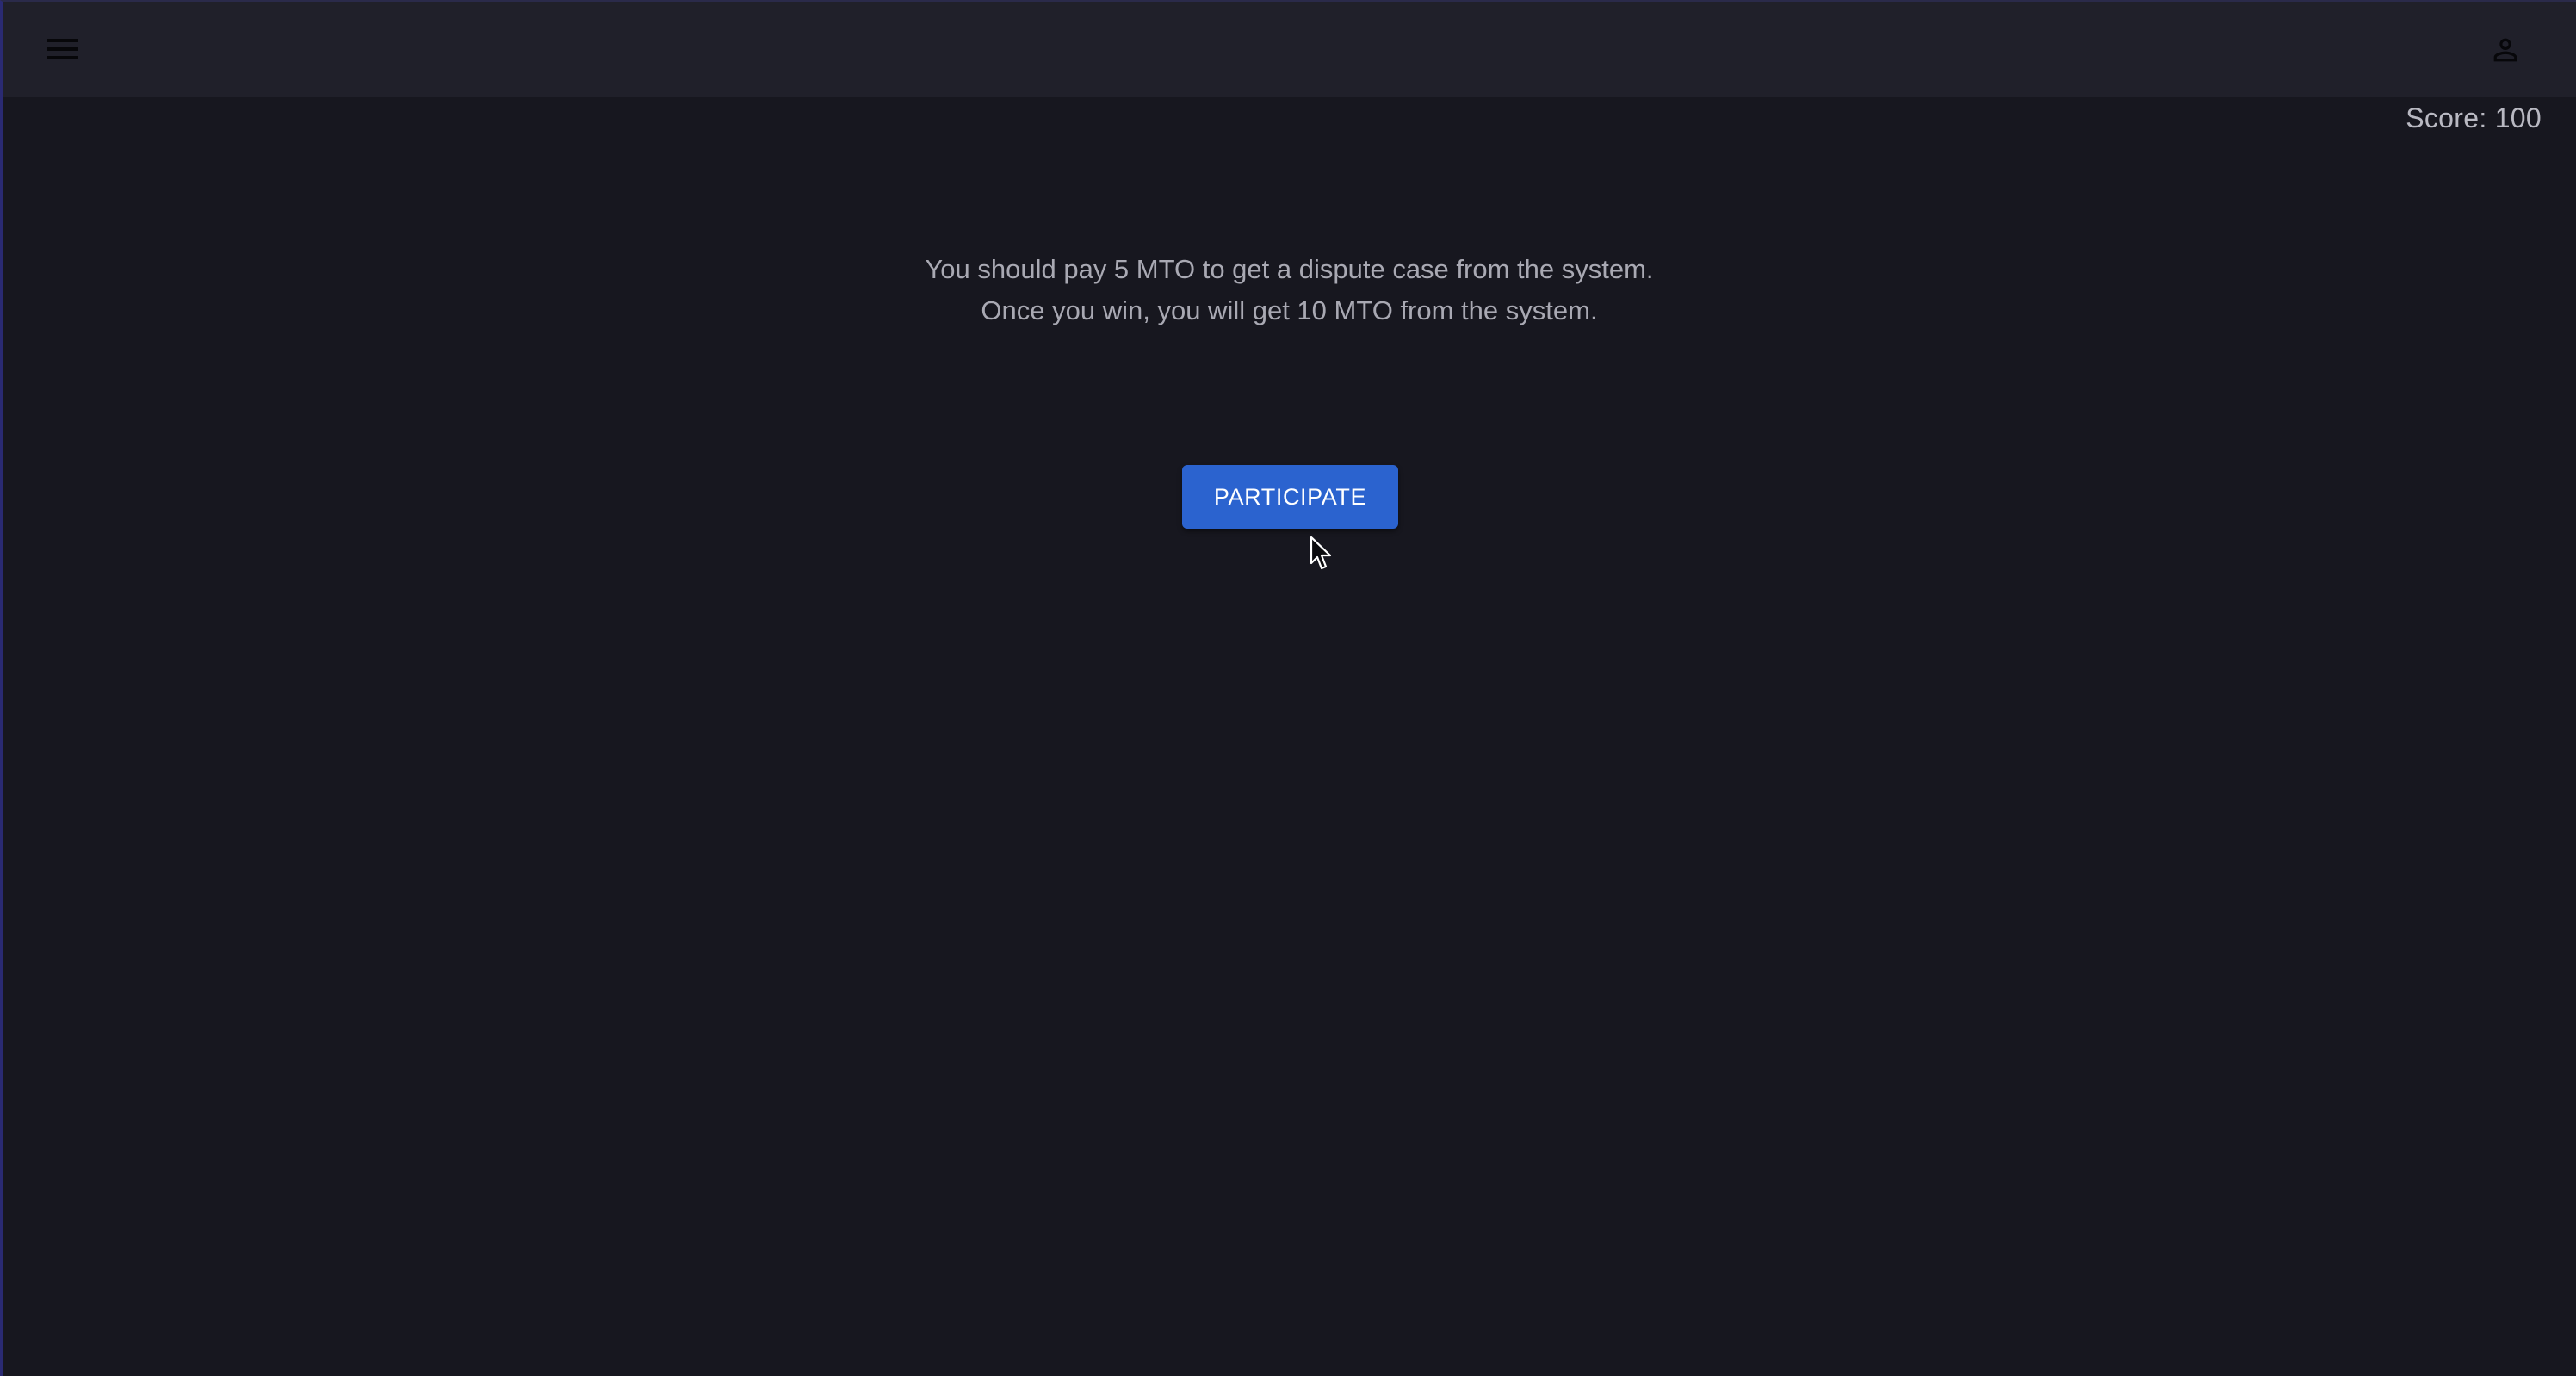 Image resolution: width=2576 pixels, height=1376 pixels. I want to click on person-outline-icon, so click(2505, 50).